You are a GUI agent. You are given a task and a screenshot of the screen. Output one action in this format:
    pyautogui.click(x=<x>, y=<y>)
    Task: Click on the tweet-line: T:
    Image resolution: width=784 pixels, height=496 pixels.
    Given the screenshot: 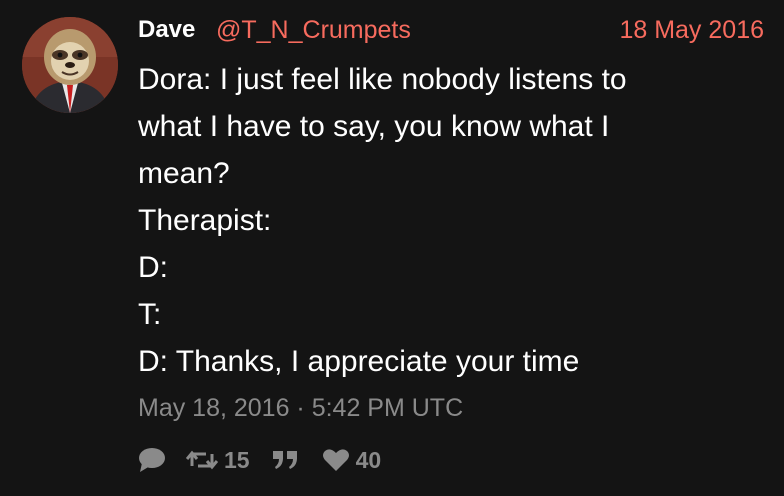 What is the action you would take?
    pyautogui.click(x=150, y=314)
    